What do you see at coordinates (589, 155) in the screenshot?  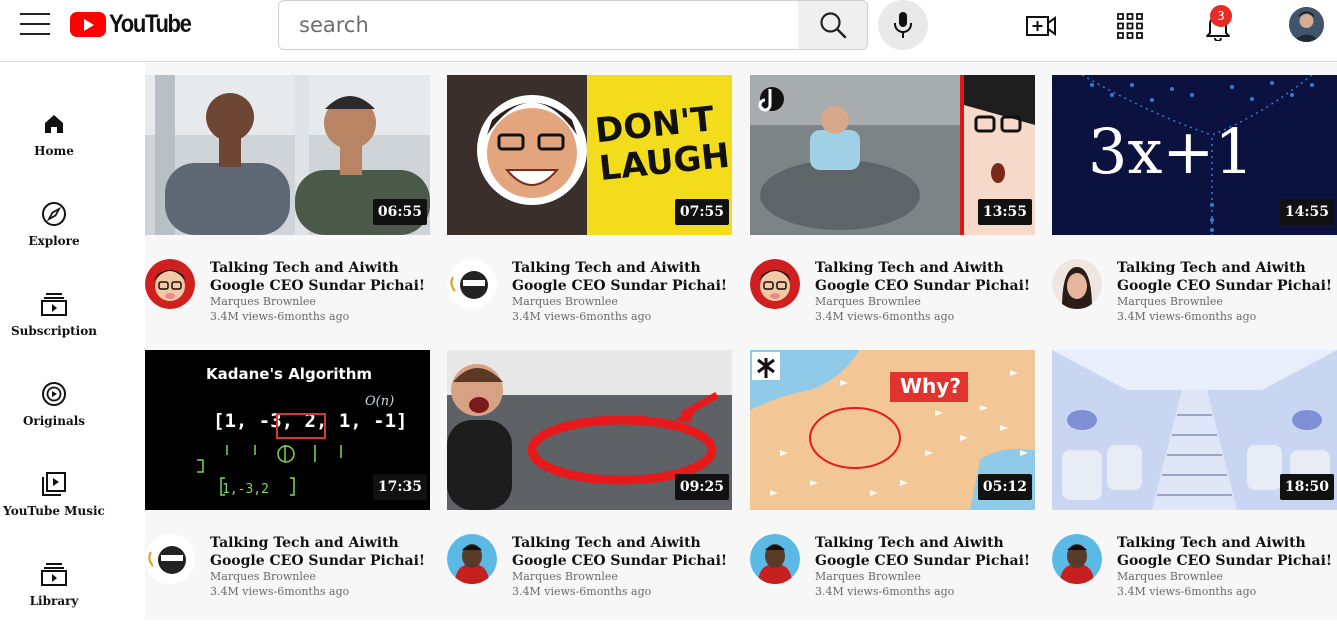 I see `video-thumbnail: DON'T LAUGH 07:55` at bounding box center [589, 155].